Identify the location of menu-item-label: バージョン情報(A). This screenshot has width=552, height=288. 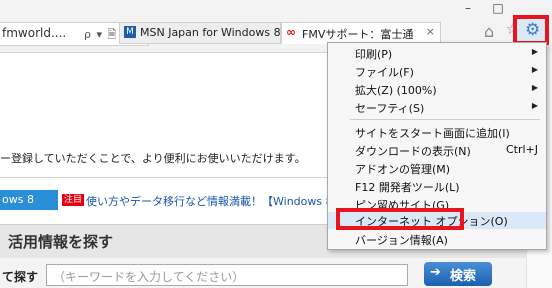
(401, 240).